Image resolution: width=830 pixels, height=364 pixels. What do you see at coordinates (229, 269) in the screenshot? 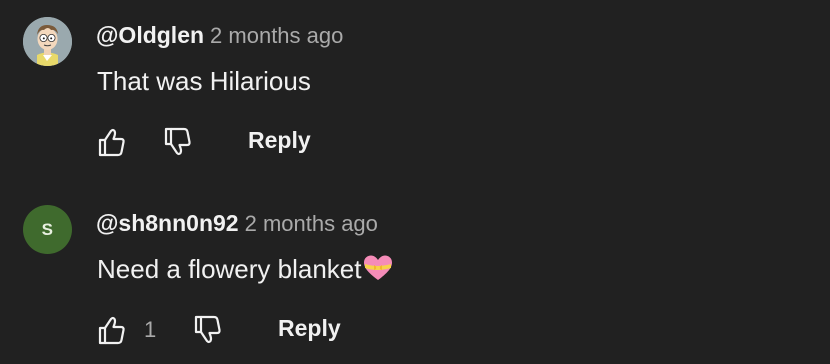
I see `comment-text: Need a flowery blanket` at bounding box center [229, 269].